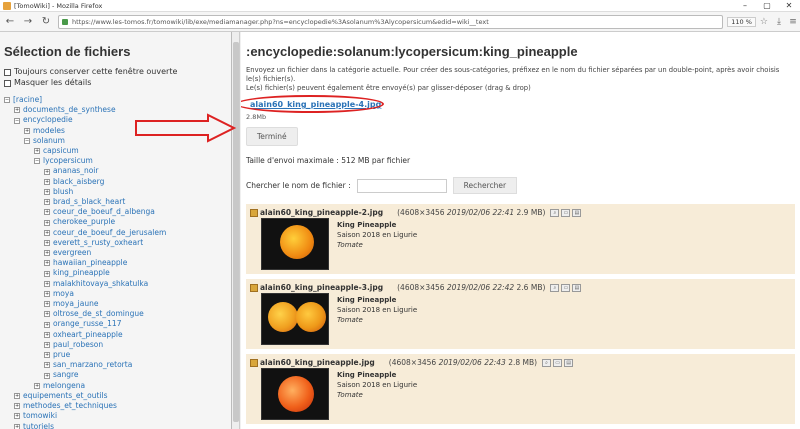 This screenshot has width=800, height=429. I want to click on tree-node-label: coeur_de_boeuf_d_albenga, so click(104, 212).